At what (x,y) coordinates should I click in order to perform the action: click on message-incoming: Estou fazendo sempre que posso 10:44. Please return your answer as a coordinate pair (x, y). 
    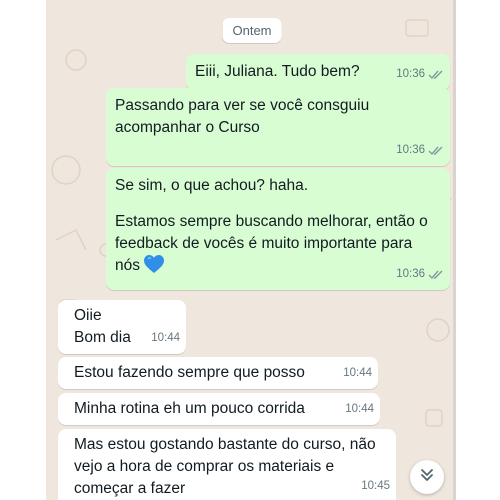
    Looking at the image, I should click on (218, 373).